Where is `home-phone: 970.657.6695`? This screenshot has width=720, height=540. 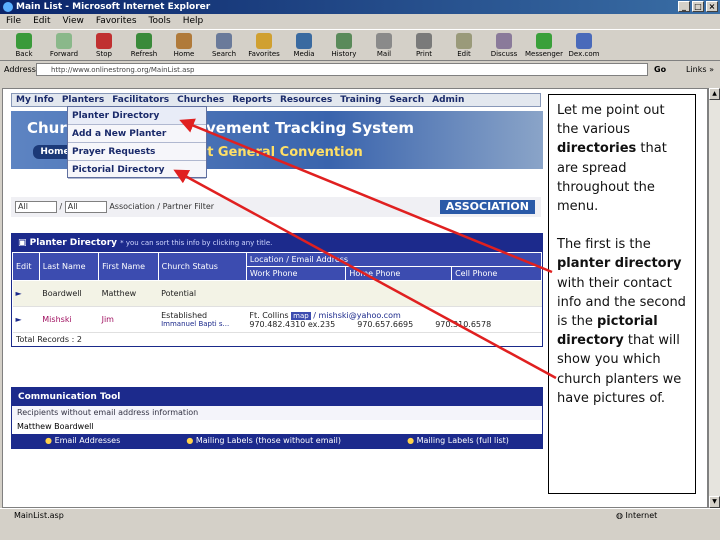
home-phone: 970.657.6695 is located at coordinates (385, 324).